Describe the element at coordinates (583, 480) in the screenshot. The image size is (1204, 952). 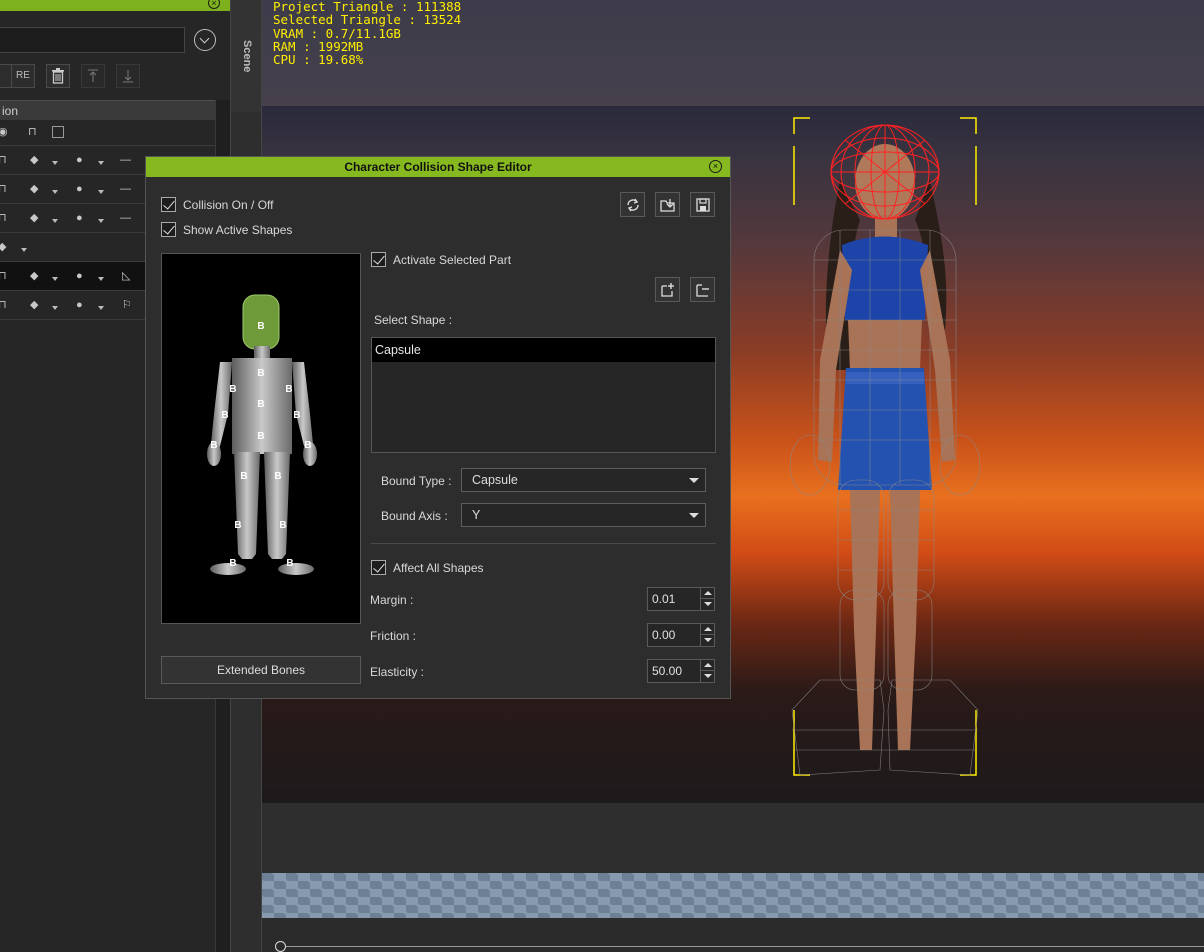
I see `bound-type-select: Capsule` at that location.